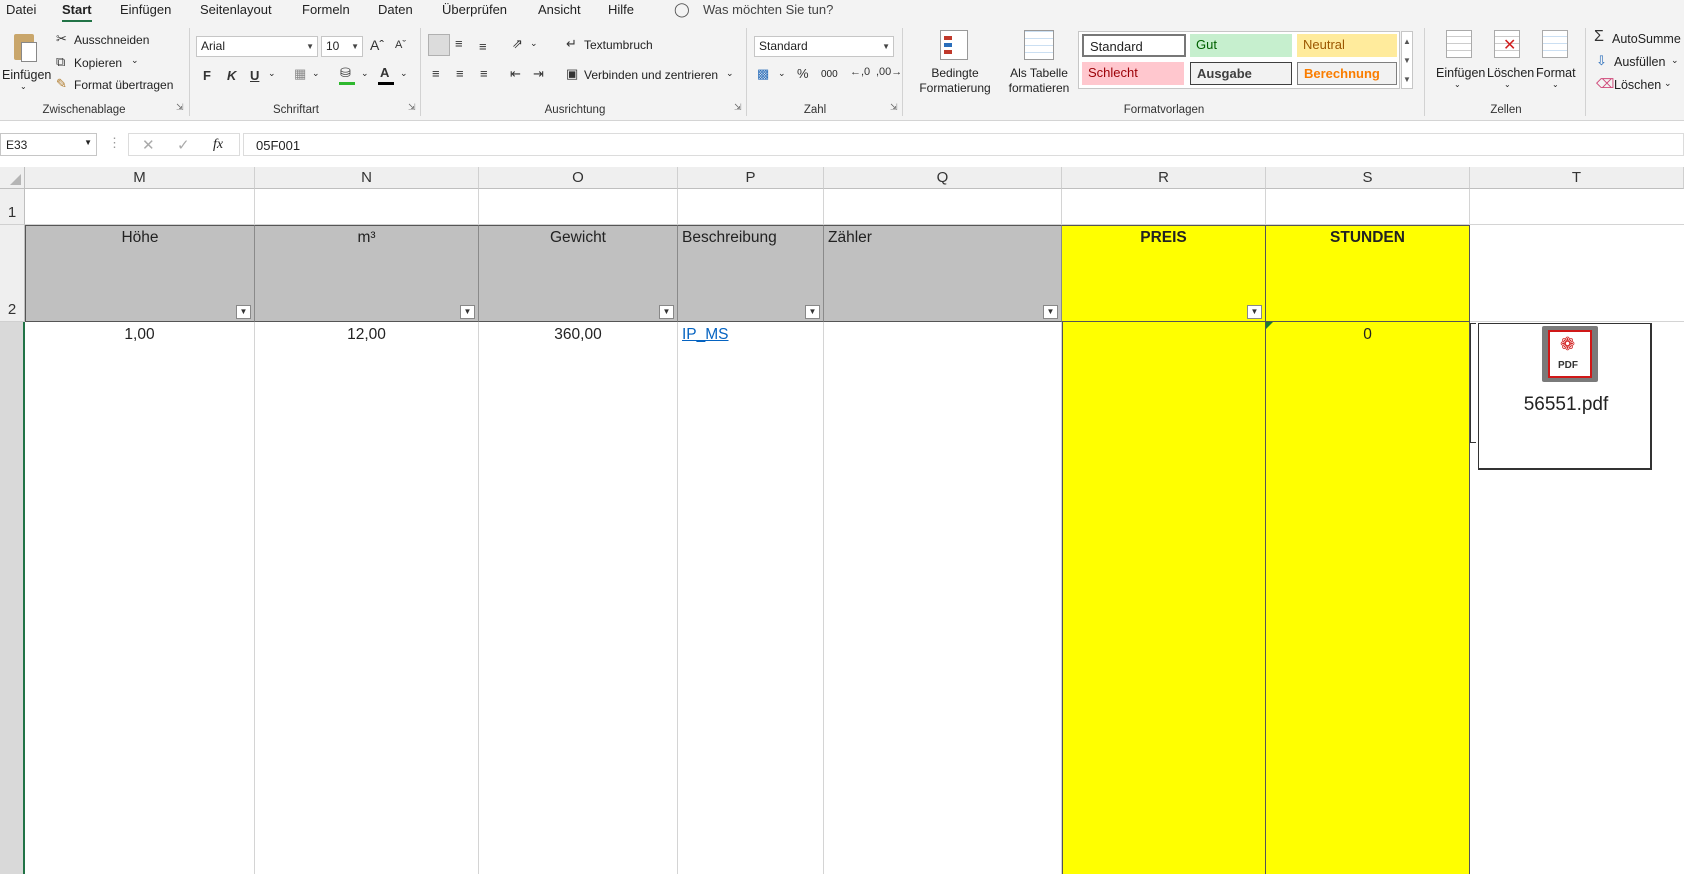  What do you see at coordinates (1555, 84) in the screenshot?
I see `format-chevron-icon: ⌄` at bounding box center [1555, 84].